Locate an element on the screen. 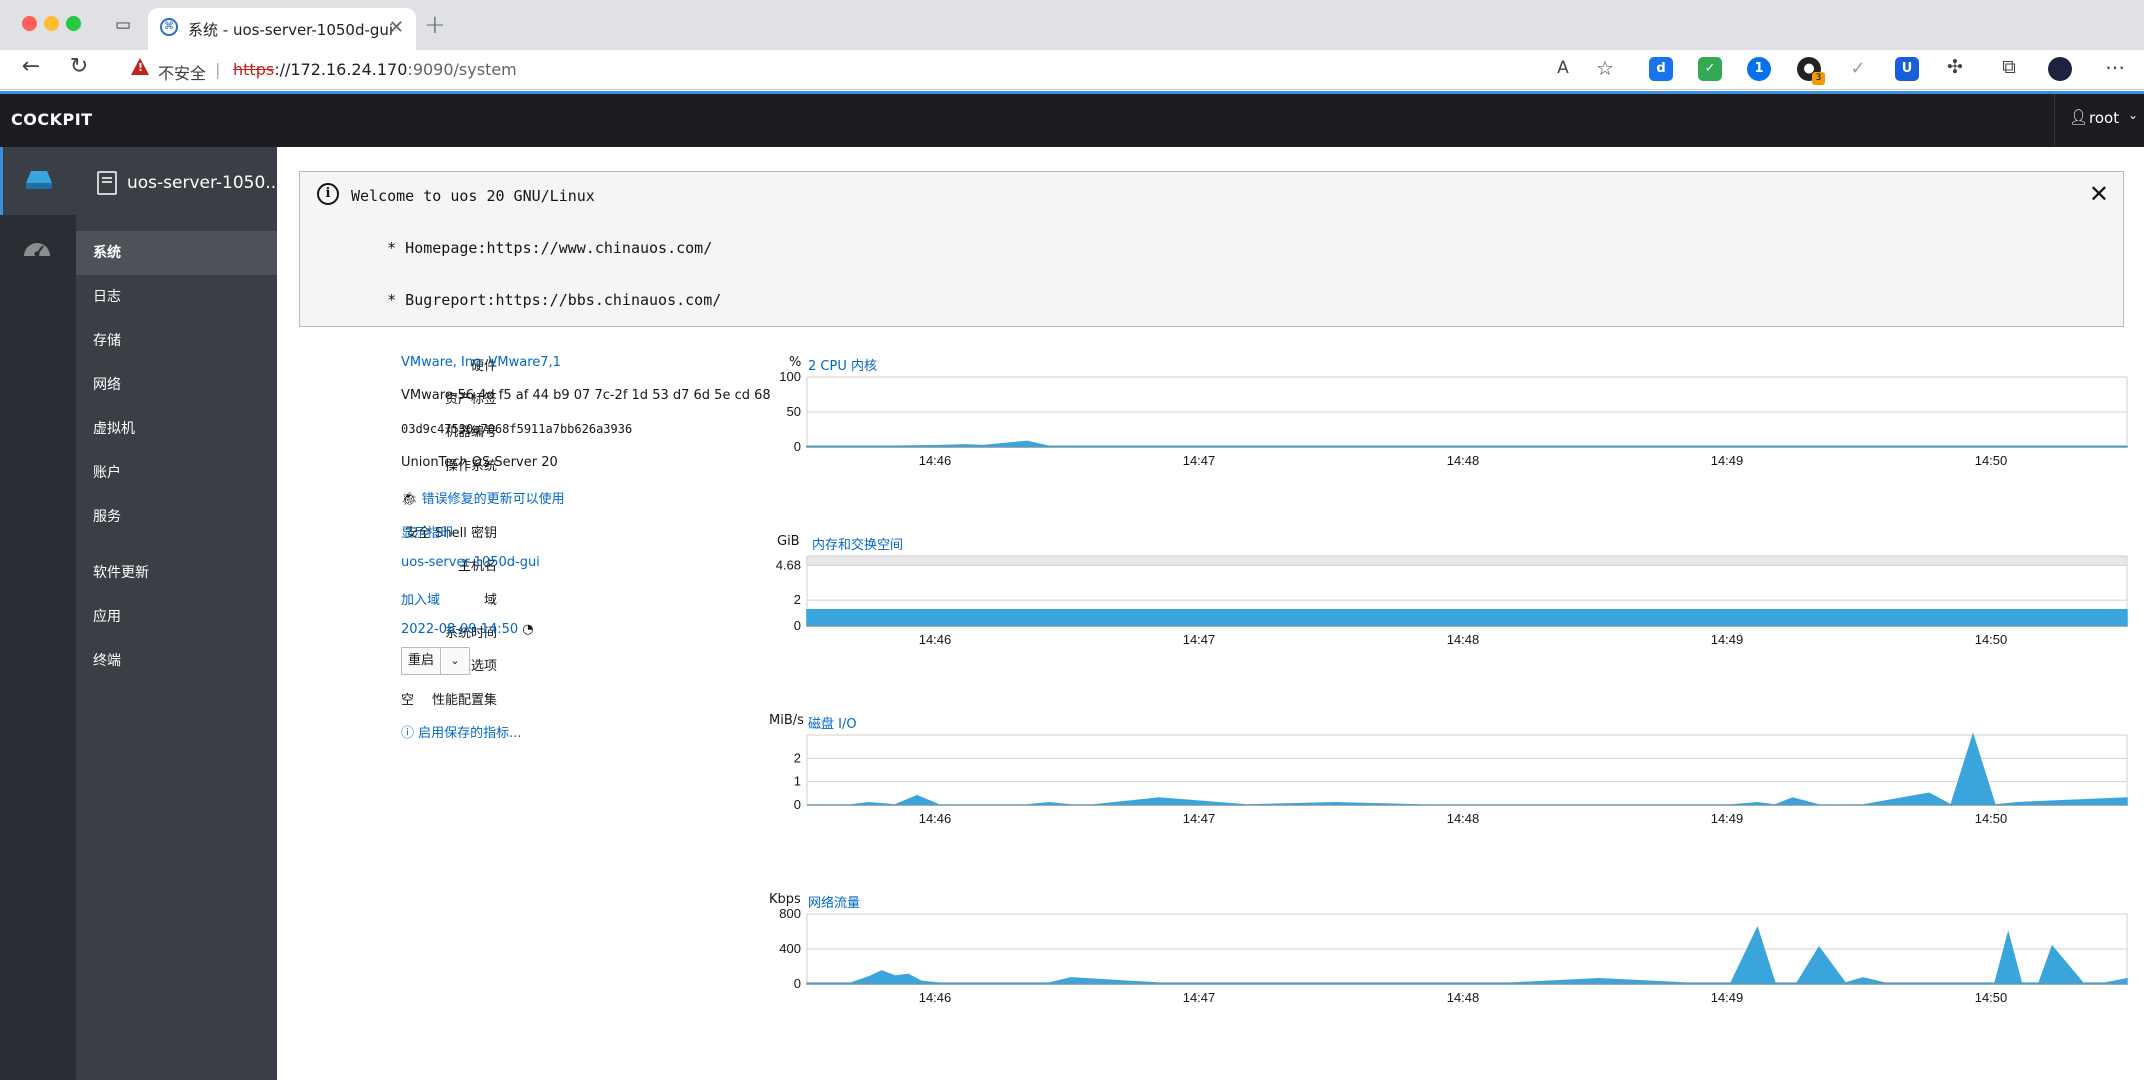  more-menu-icon: ⋯ is located at coordinates (2115, 67).